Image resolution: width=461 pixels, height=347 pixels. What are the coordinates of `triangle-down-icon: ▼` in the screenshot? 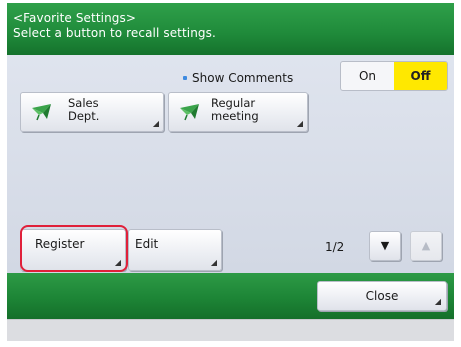 It's located at (385, 245).